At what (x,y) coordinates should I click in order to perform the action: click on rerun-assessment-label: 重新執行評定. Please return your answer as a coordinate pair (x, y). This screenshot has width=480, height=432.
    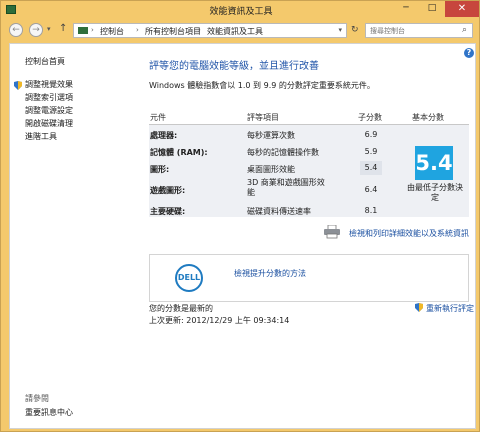
    Looking at the image, I should click on (450, 308).